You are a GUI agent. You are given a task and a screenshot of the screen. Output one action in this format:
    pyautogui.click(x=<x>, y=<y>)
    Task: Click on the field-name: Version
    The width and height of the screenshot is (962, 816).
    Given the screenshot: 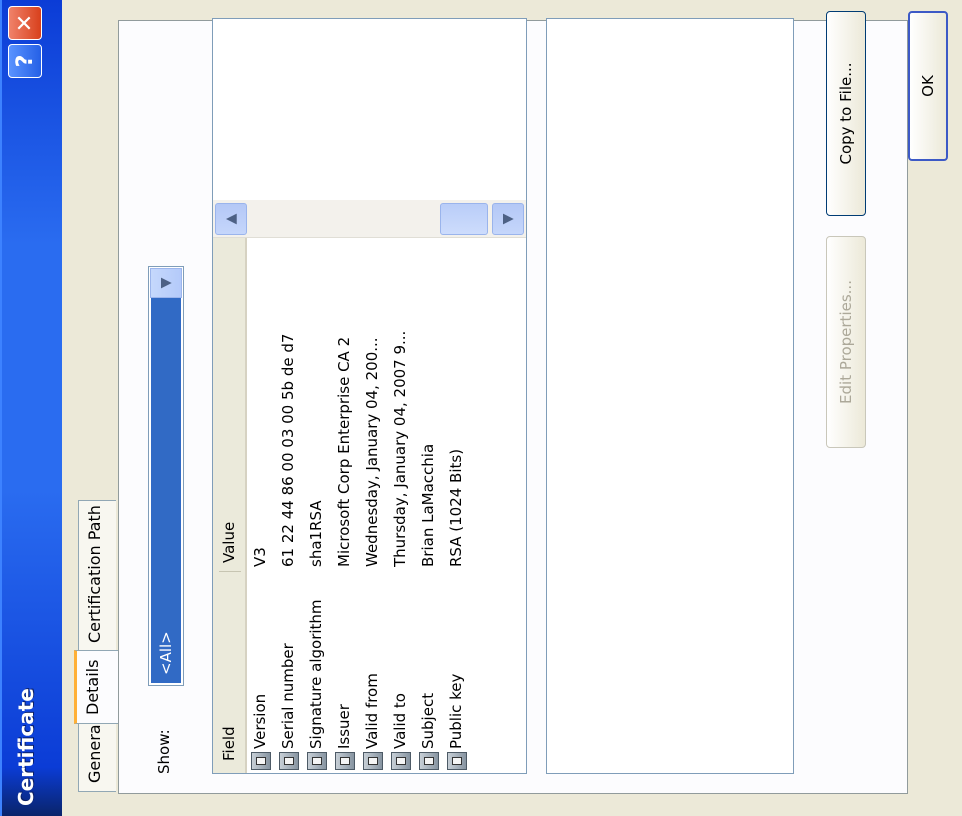 What is the action you would take?
    pyautogui.click(x=260, y=721)
    